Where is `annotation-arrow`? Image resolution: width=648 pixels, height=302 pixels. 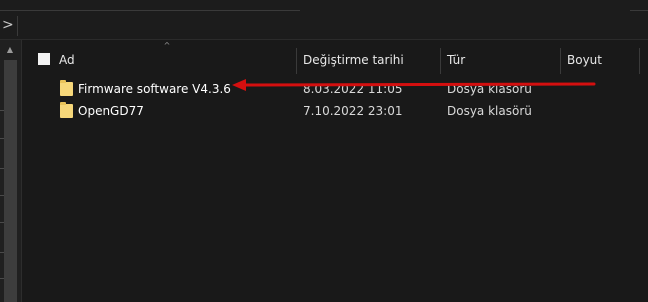 annotation-arrow is located at coordinates (414, 85).